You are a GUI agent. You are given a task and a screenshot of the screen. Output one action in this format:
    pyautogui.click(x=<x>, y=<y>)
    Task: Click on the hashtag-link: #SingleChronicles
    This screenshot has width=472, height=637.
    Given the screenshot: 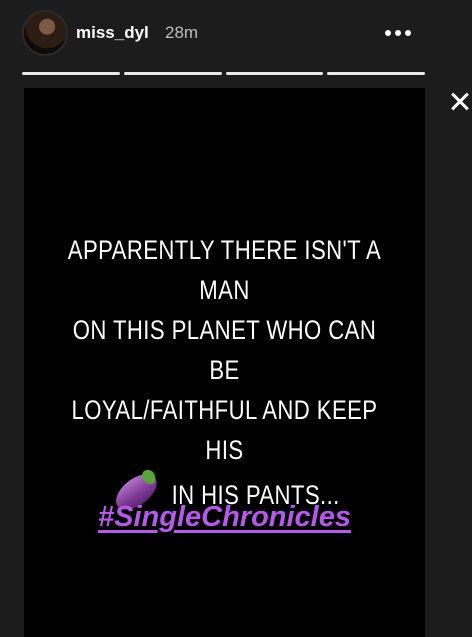 What is the action you would take?
    pyautogui.click(x=224, y=517)
    